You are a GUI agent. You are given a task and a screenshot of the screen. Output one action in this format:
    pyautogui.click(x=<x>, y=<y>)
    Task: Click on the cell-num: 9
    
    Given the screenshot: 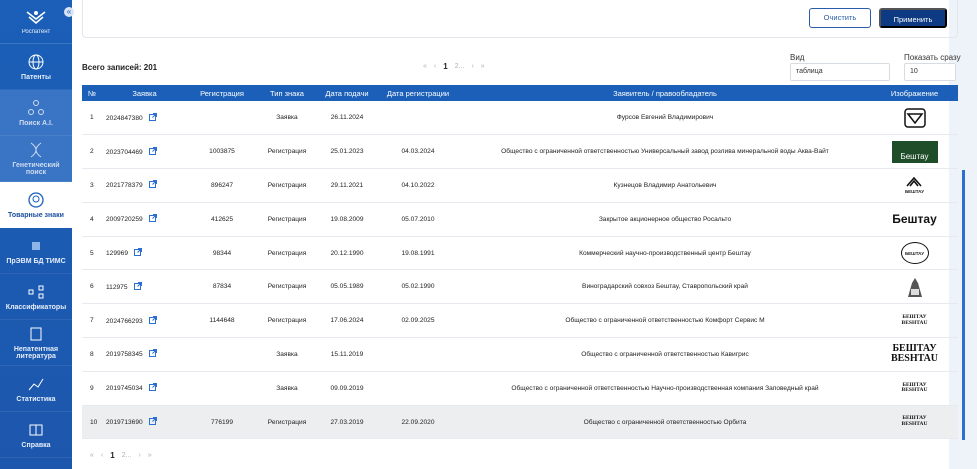 What is the action you would take?
    pyautogui.click(x=92, y=388)
    